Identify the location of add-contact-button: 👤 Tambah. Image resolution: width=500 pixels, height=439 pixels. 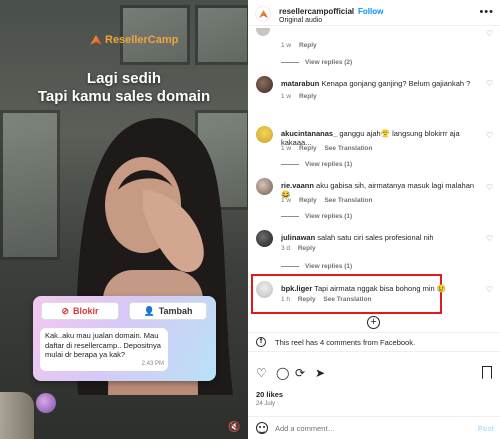
(168, 311).